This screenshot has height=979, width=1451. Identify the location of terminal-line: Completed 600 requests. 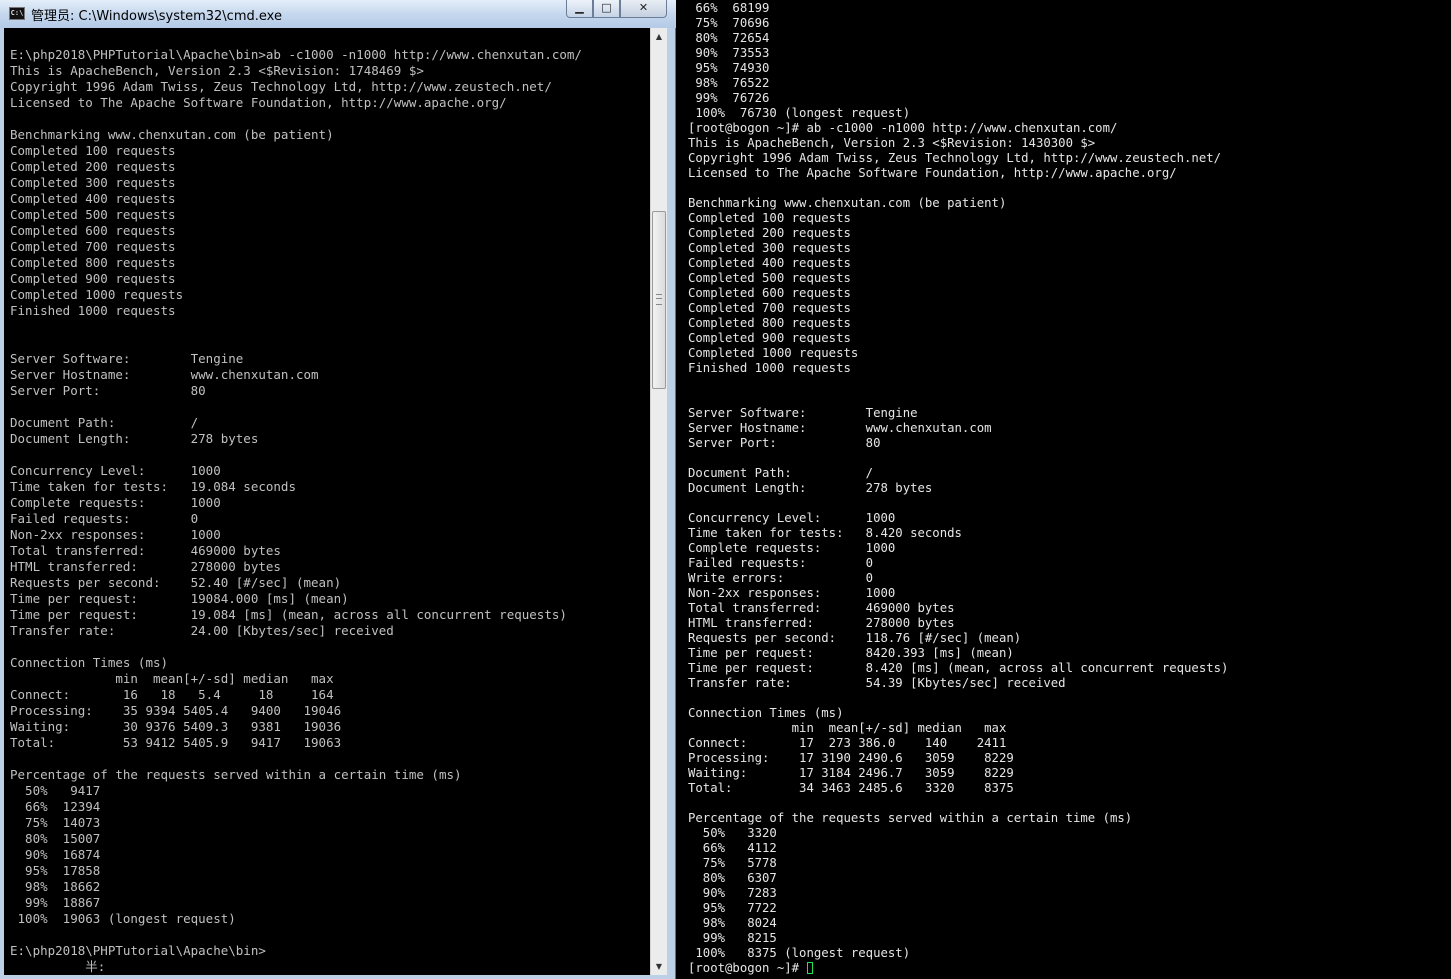
(769, 293).